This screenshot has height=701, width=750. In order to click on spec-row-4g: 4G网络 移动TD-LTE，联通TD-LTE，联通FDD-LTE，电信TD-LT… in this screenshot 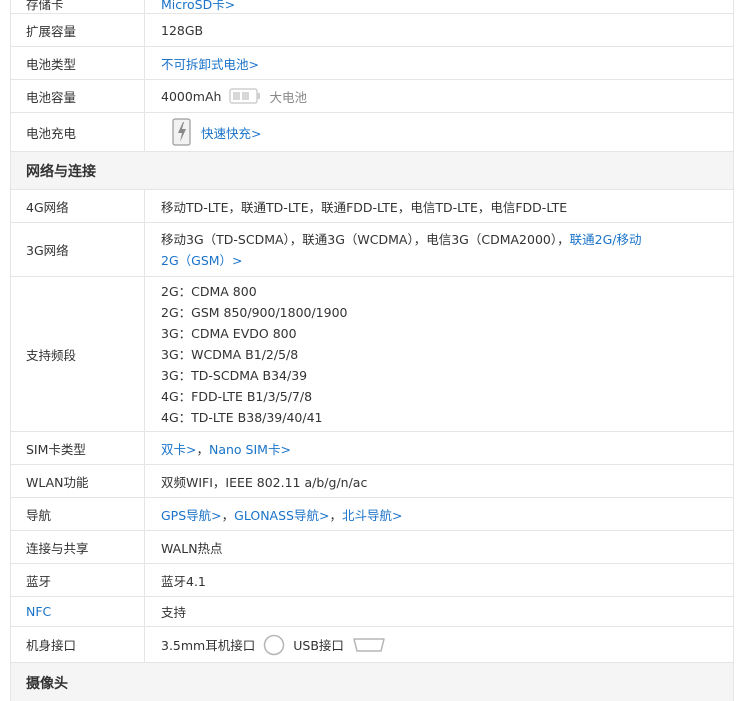, I will do `click(372, 206)`.